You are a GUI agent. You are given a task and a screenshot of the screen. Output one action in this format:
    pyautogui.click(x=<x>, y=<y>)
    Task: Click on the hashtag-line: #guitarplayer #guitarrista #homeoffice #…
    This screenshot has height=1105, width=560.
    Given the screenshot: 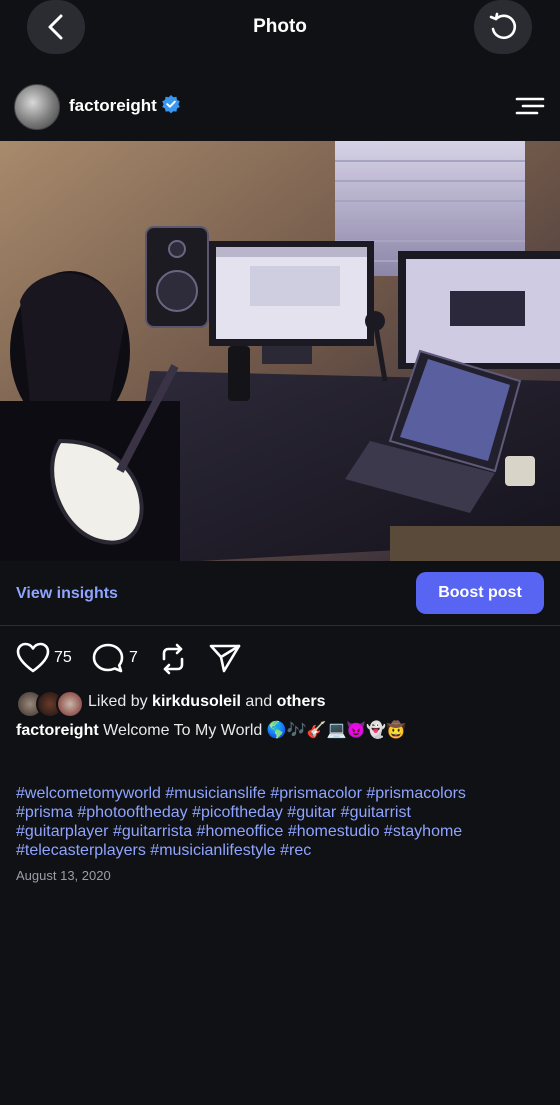 What is the action you would take?
    pyautogui.click(x=281, y=831)
    